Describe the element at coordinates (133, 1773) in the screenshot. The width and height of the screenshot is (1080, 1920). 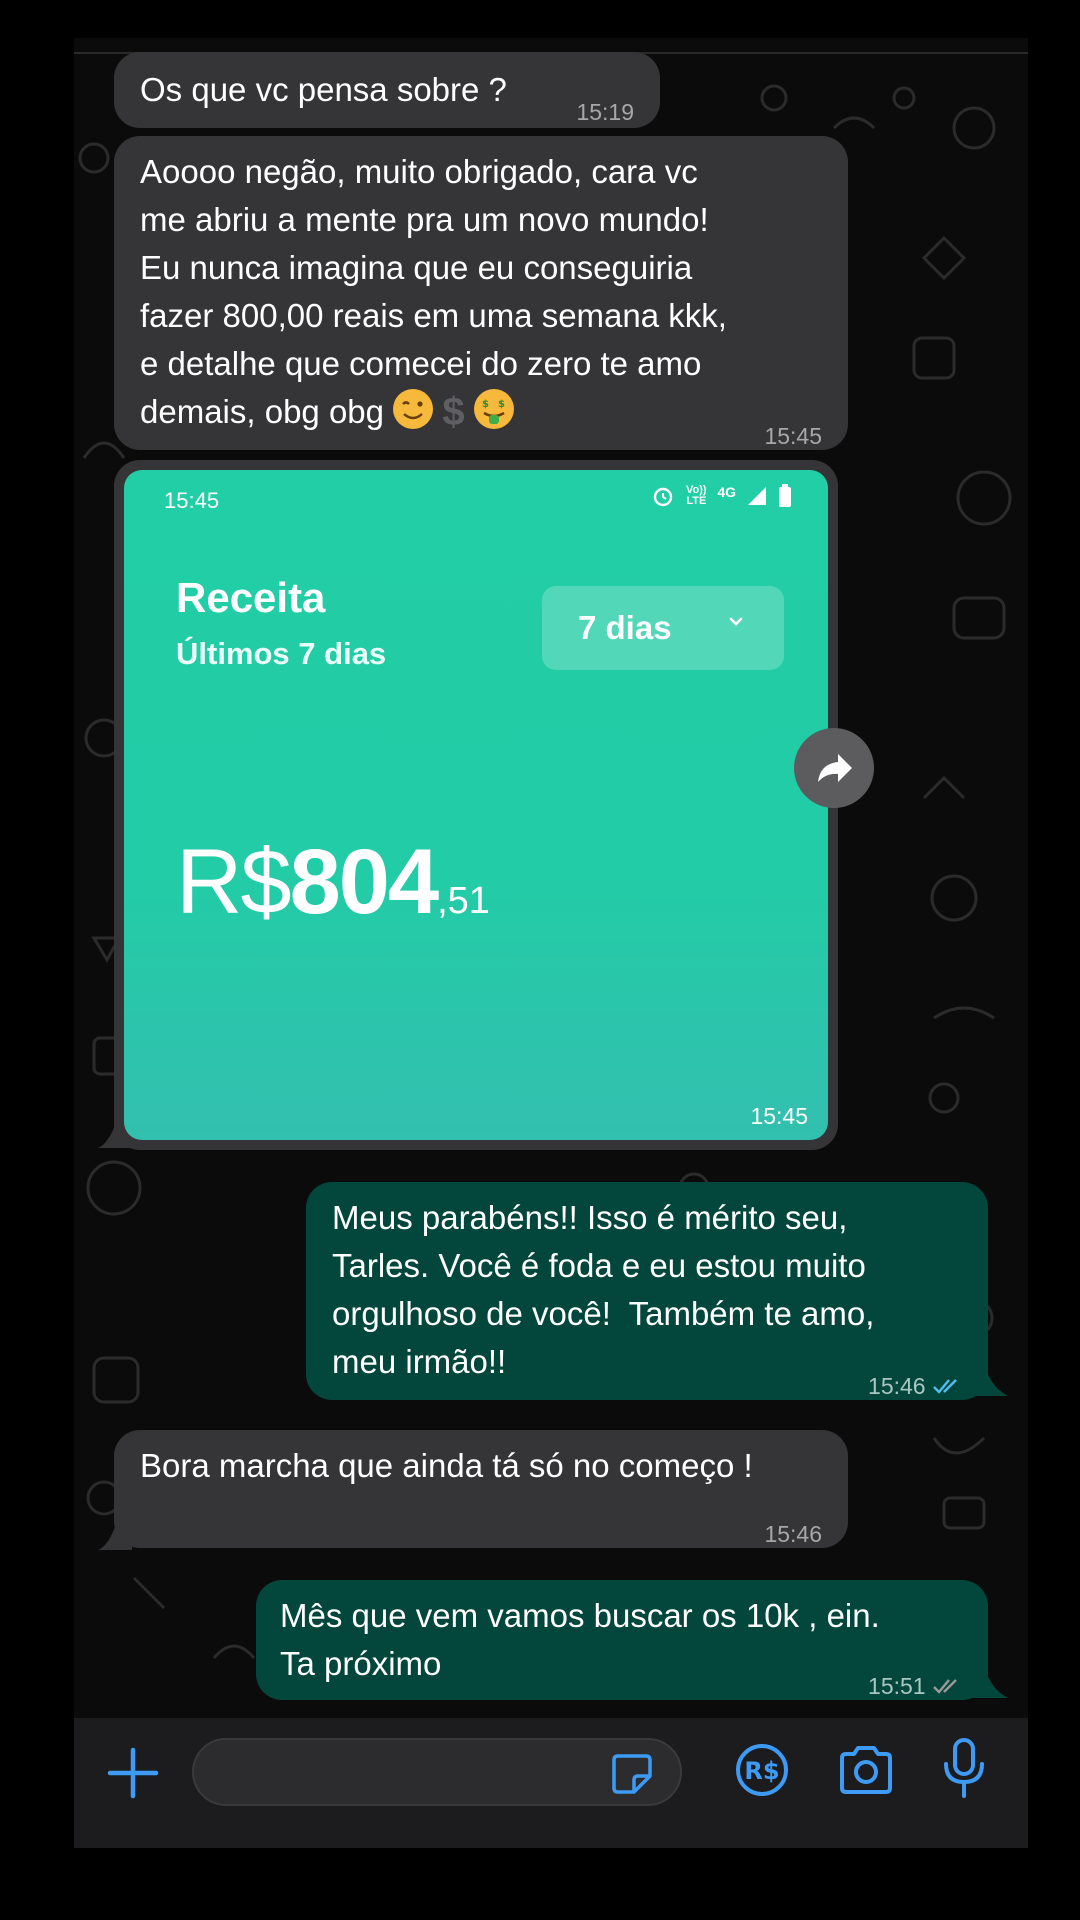
I see `plus-icon` at that location.